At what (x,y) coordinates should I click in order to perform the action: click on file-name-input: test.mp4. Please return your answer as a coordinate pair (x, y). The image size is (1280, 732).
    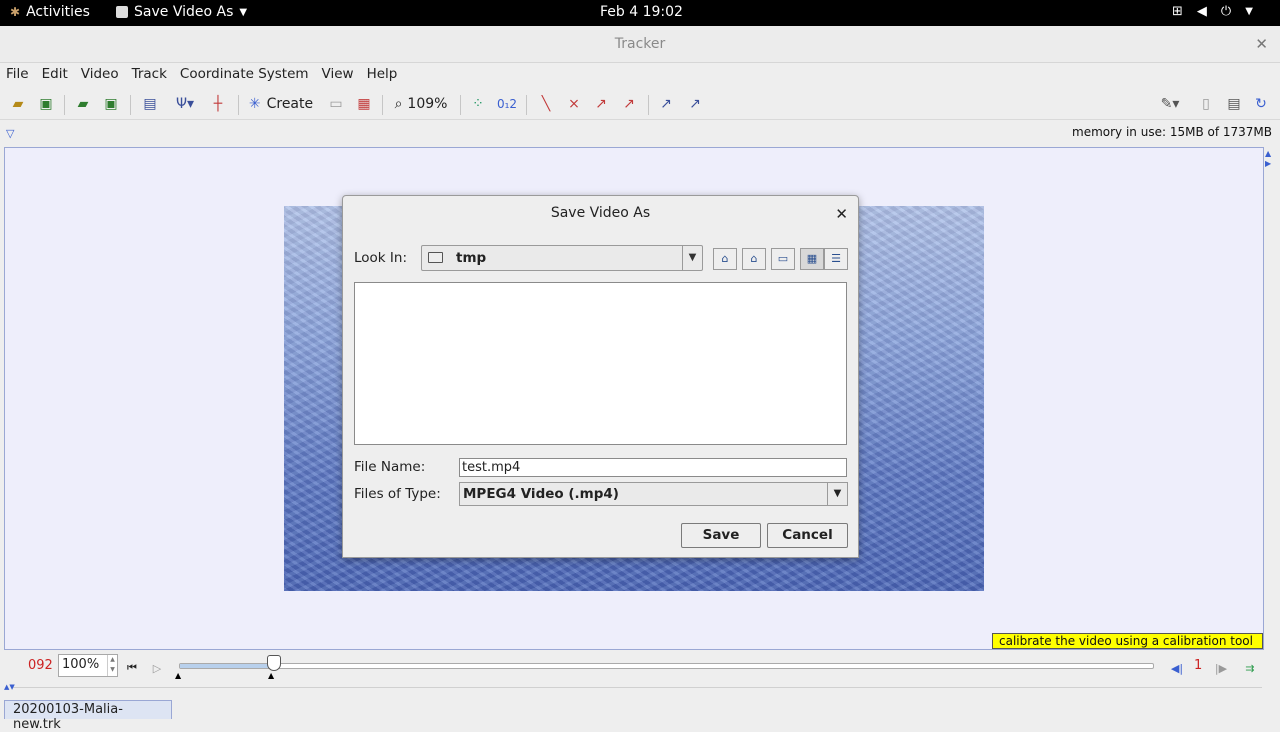
    Looking at the image, I should click on (653, 467).